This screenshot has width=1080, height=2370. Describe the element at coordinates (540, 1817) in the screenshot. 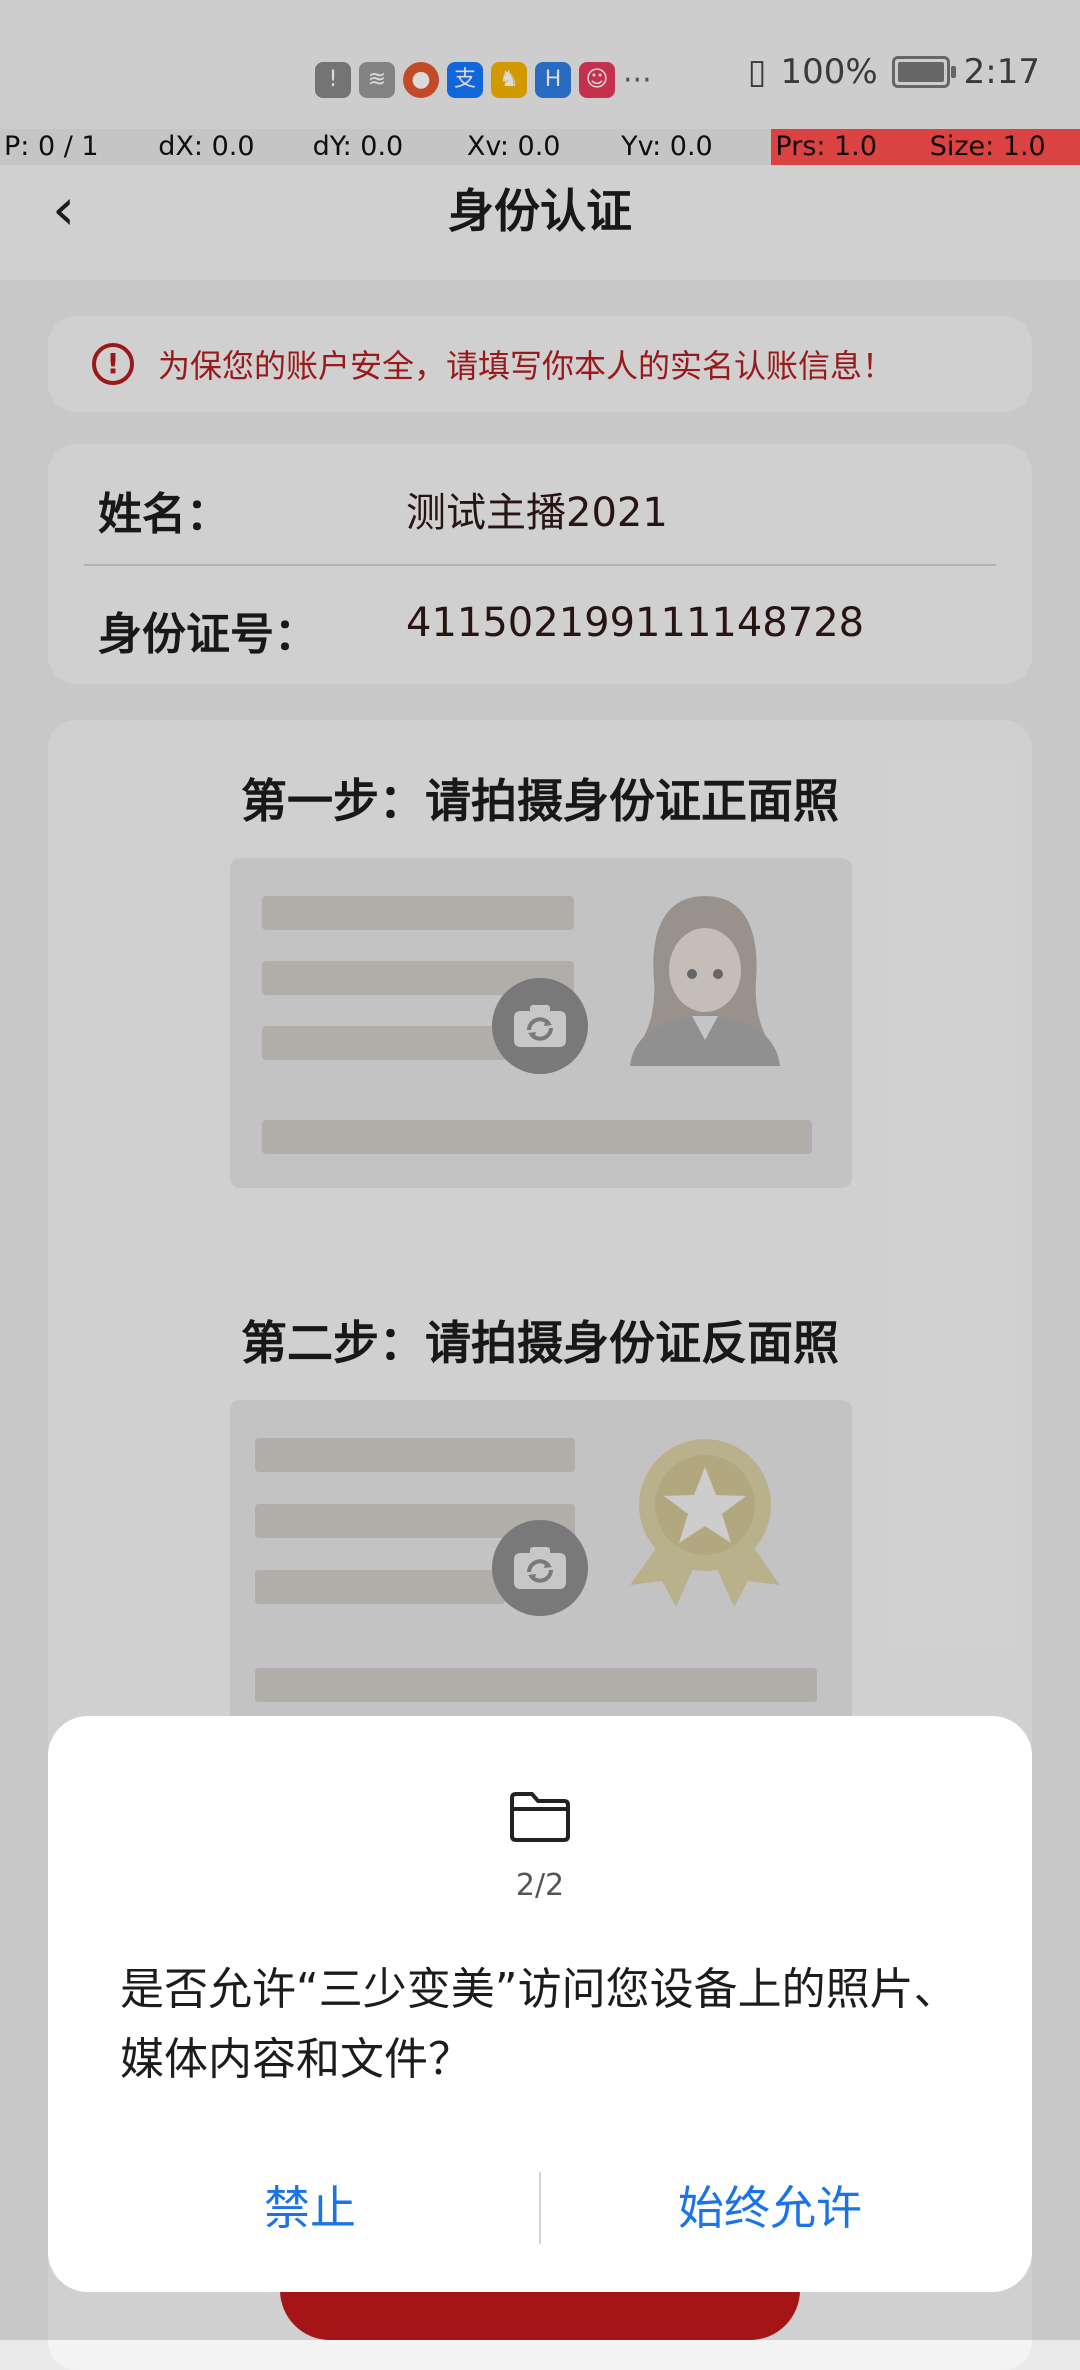

I see `folder-icon` at that location.